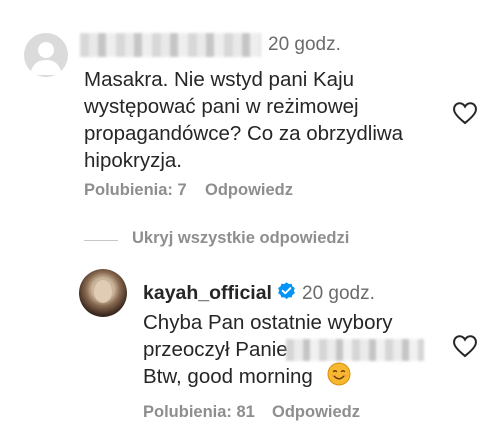  Describe the element at coordinates (339, 374) in the screenshot. I see `smiling-face-emoji-icon` at that location.